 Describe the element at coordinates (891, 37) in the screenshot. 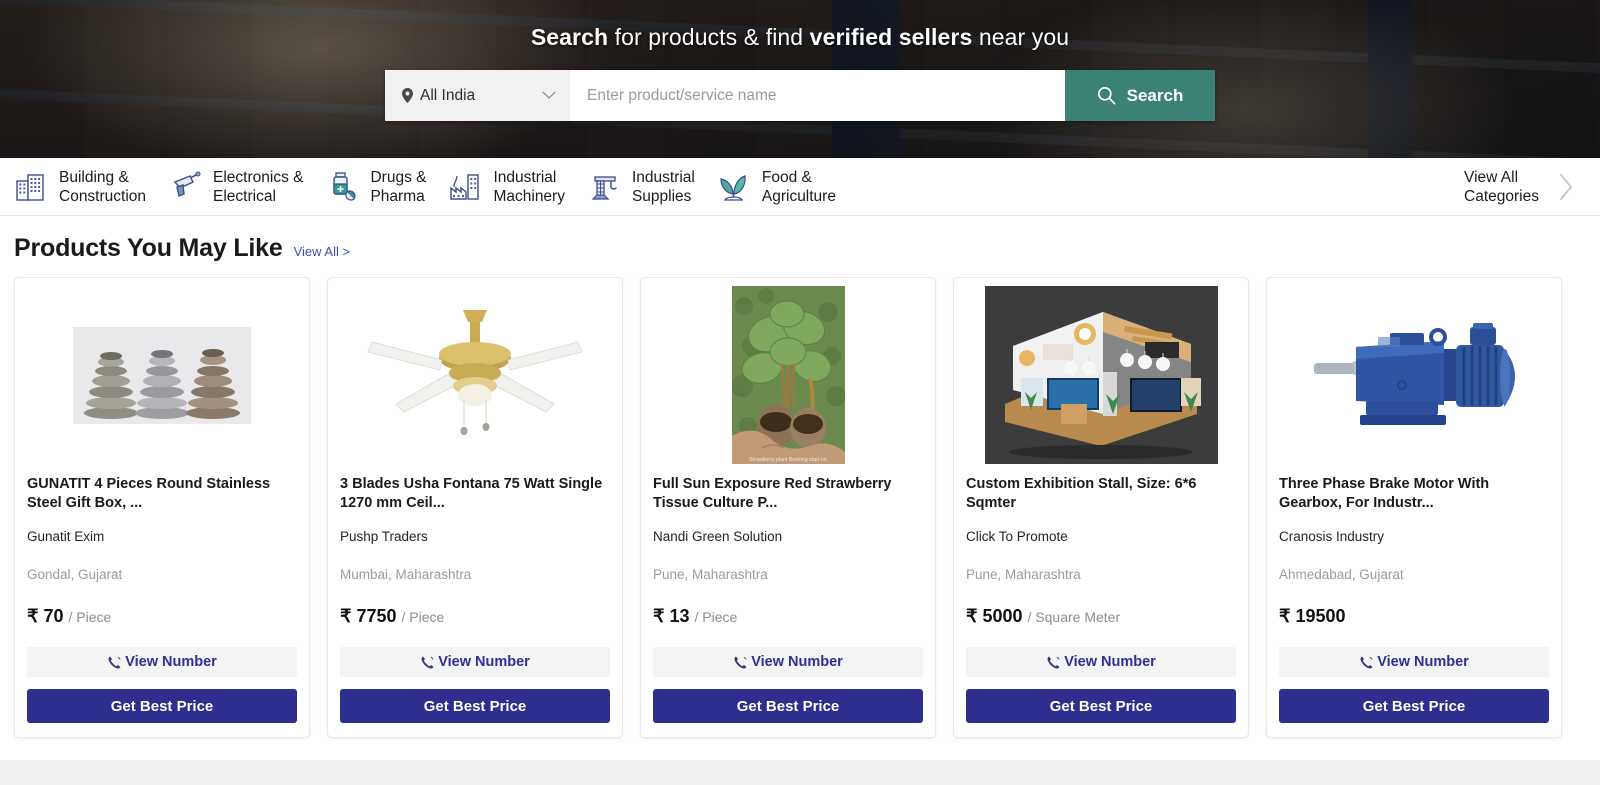

I see `hero-headline-part-3: verified sellers` at that location.